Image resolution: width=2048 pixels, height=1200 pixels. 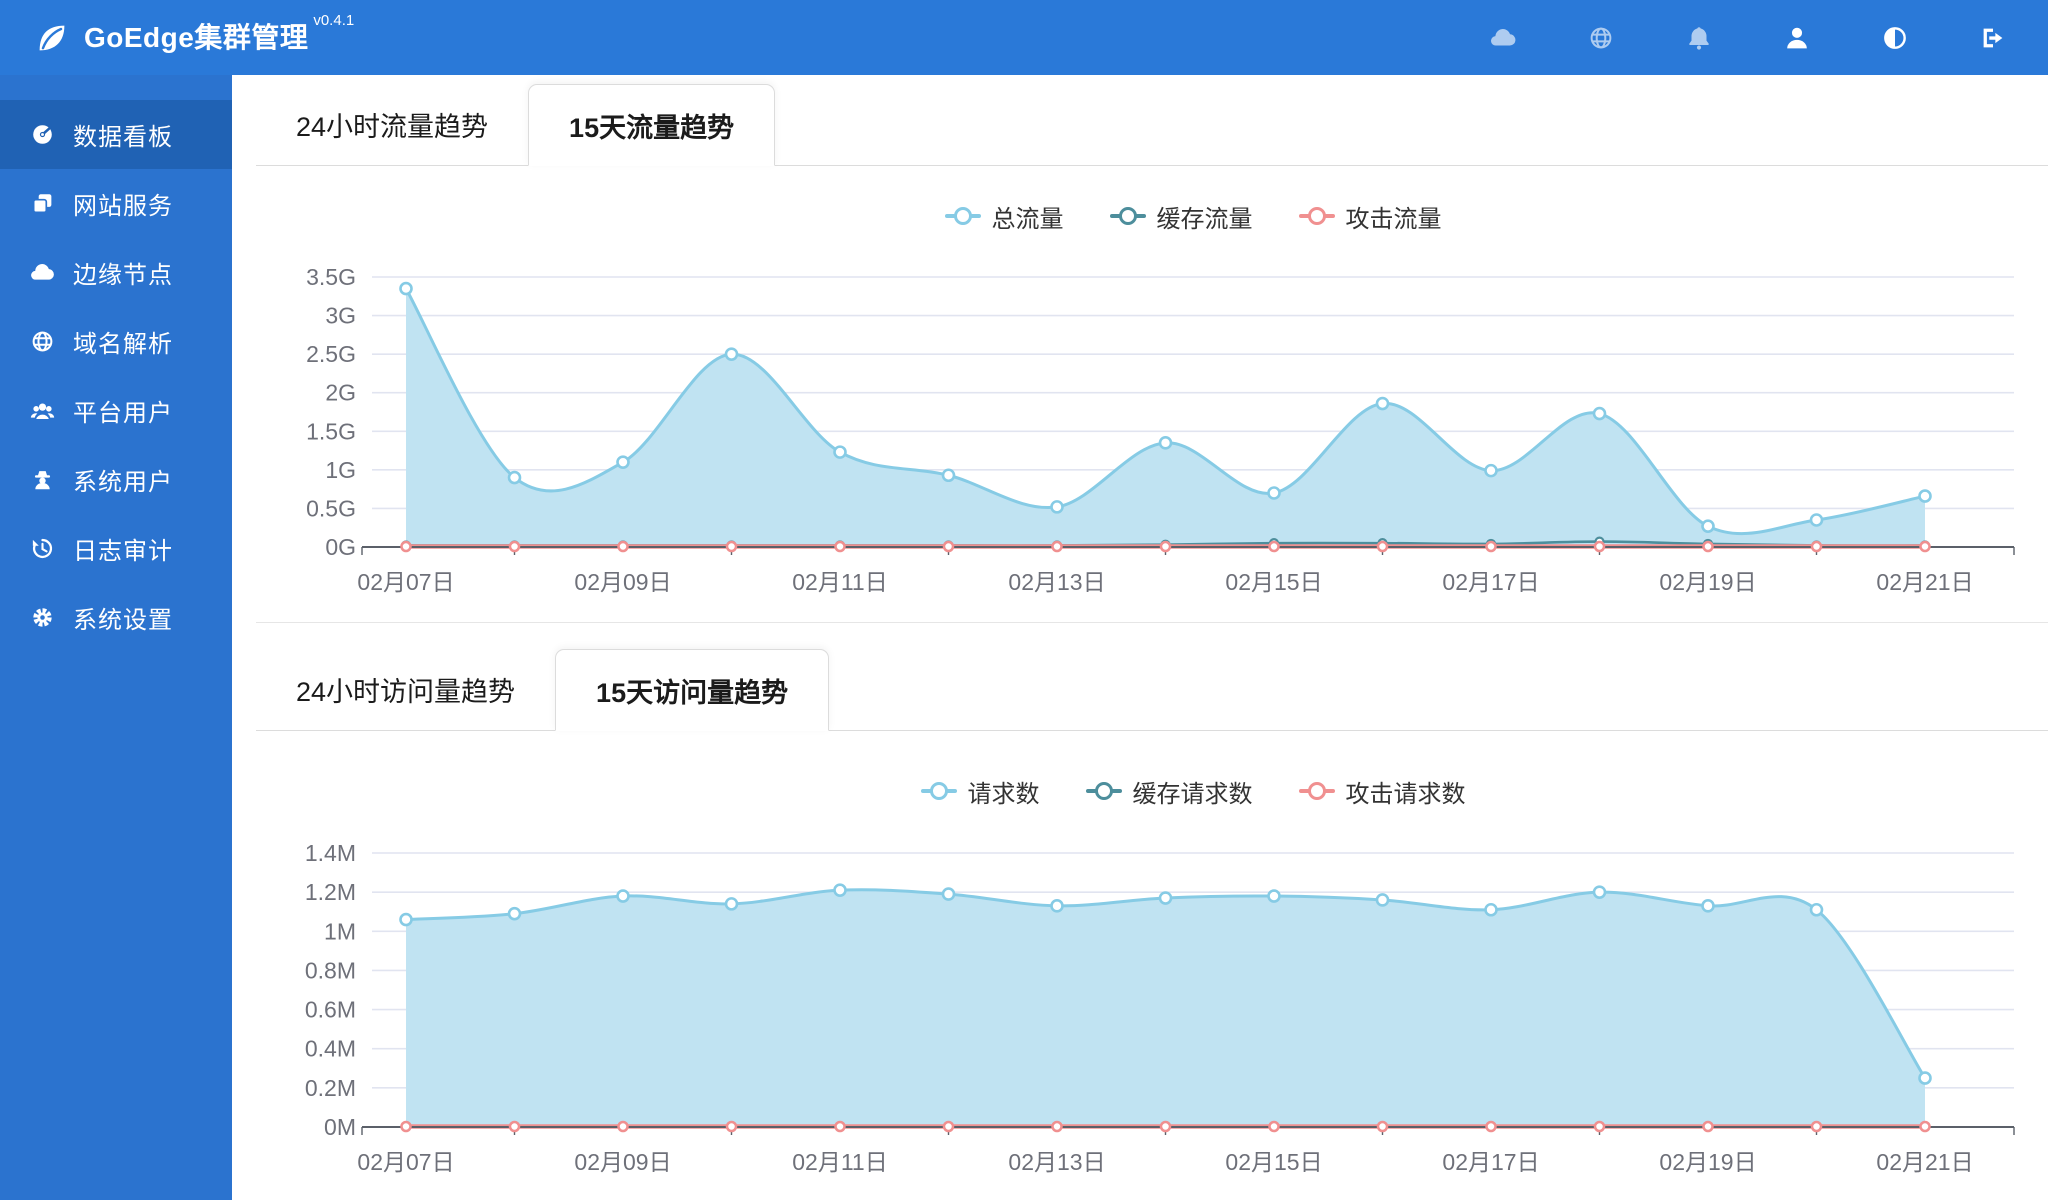 I want to click on app-logo: GoEdge集群管理v0.4.1, so click(x=194, y=35).